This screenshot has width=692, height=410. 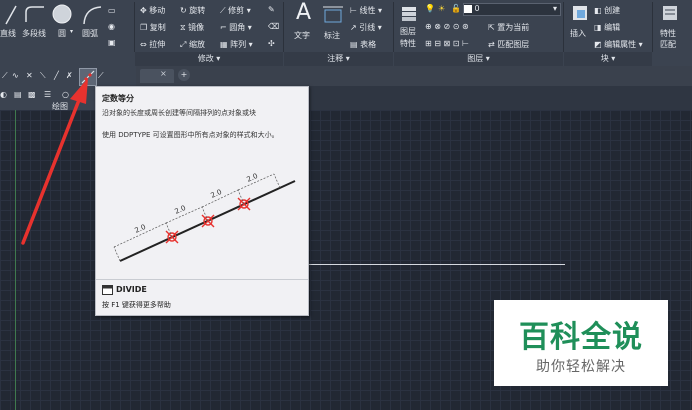 I want to click on tooltip-title: 定数等分, so click(x=118, y=98).